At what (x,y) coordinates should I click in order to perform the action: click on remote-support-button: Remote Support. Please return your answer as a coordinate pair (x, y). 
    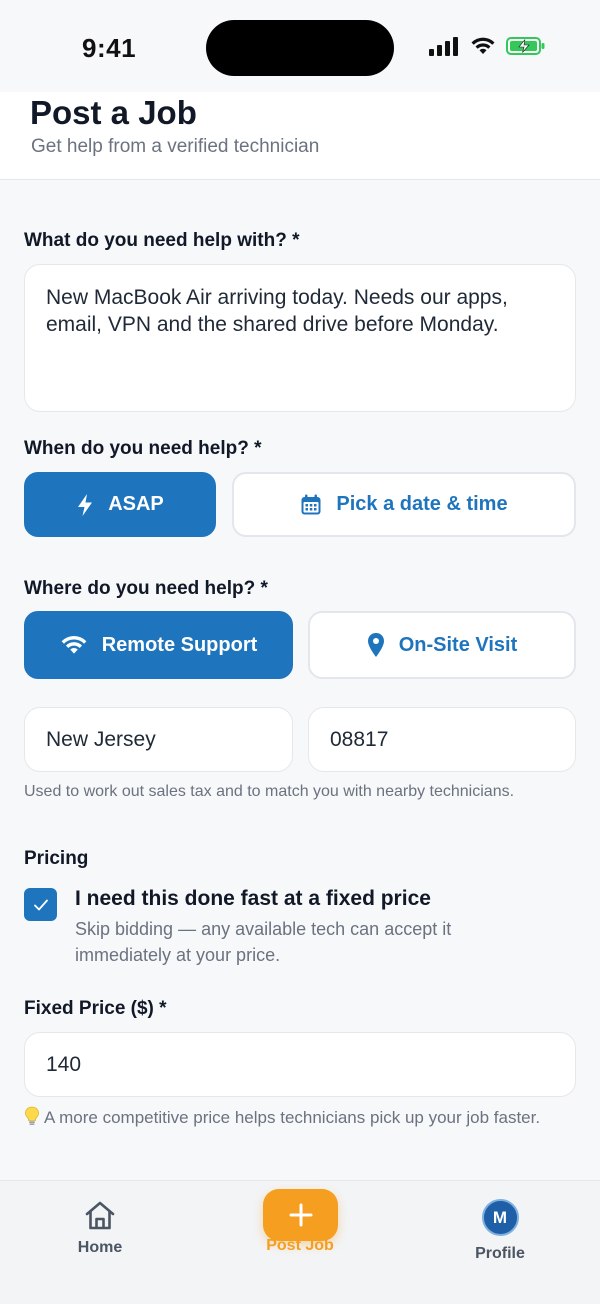
    Looking at the image, I should click on (158, 645).